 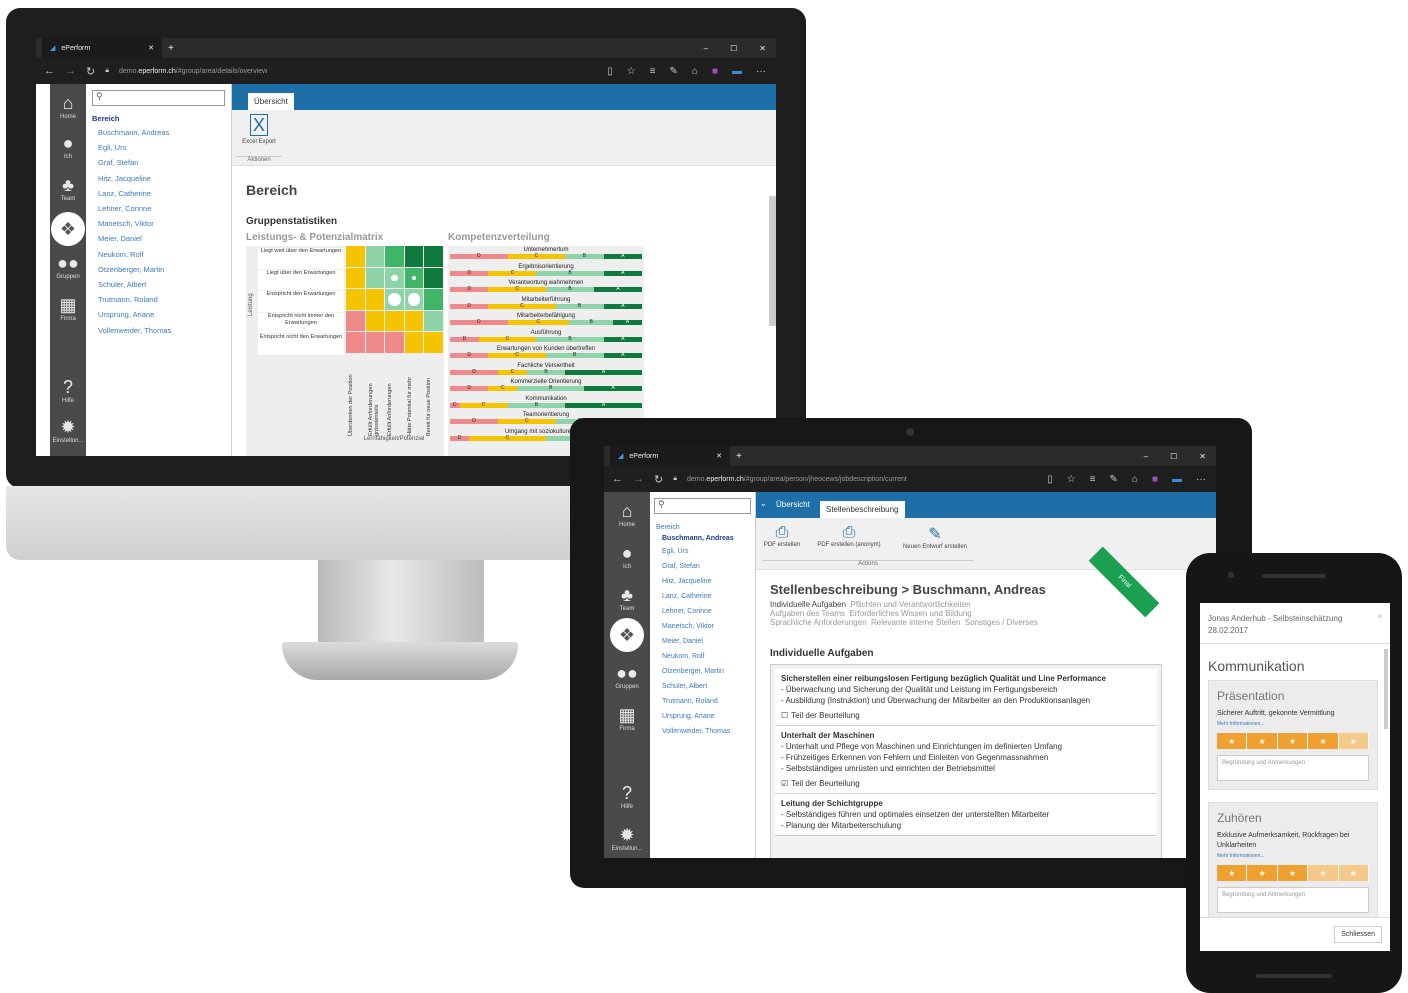 What do you see at coordinates (259, 129) in the screenshot?
I see `excel-export-button: X Excel Export` at bounding box center [259, 129].